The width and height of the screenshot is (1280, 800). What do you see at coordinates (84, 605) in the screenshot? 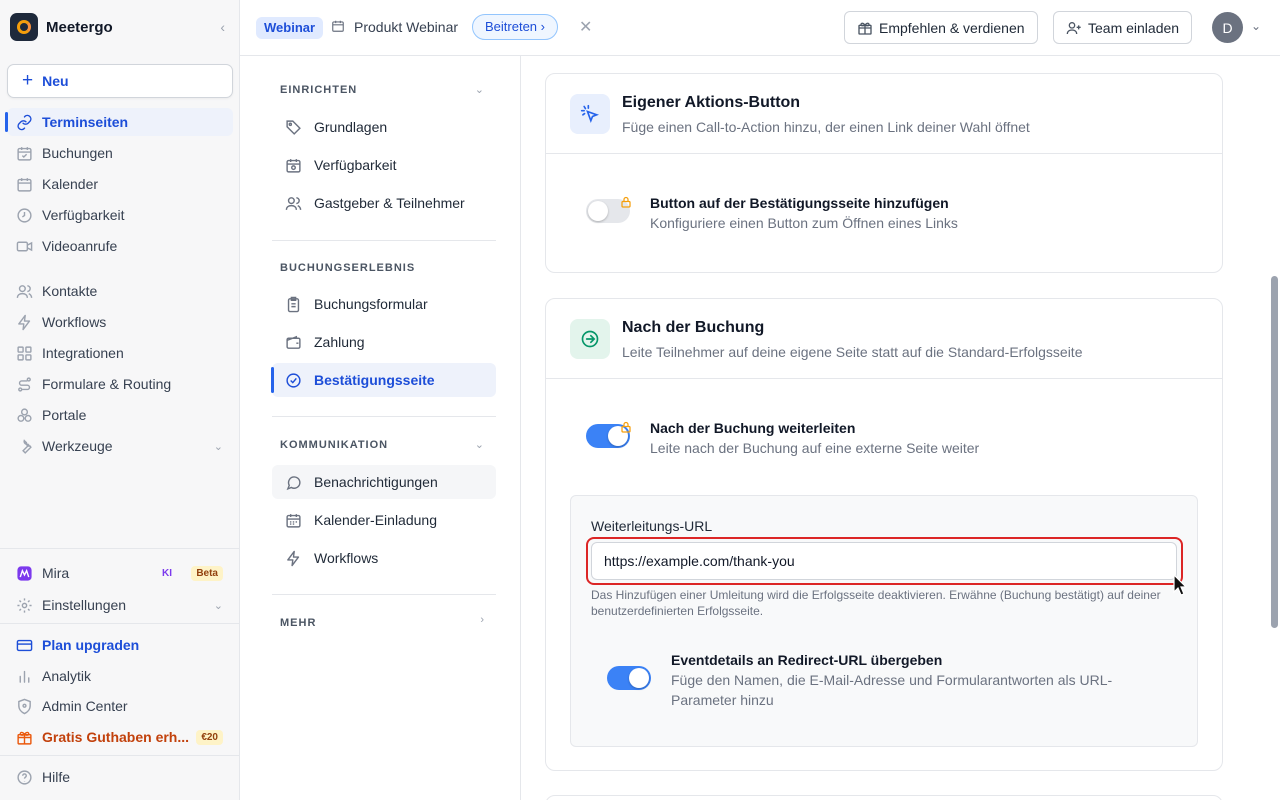
I see `sidebar-item-label: Einstellungen` at bounding box center [84, 605].